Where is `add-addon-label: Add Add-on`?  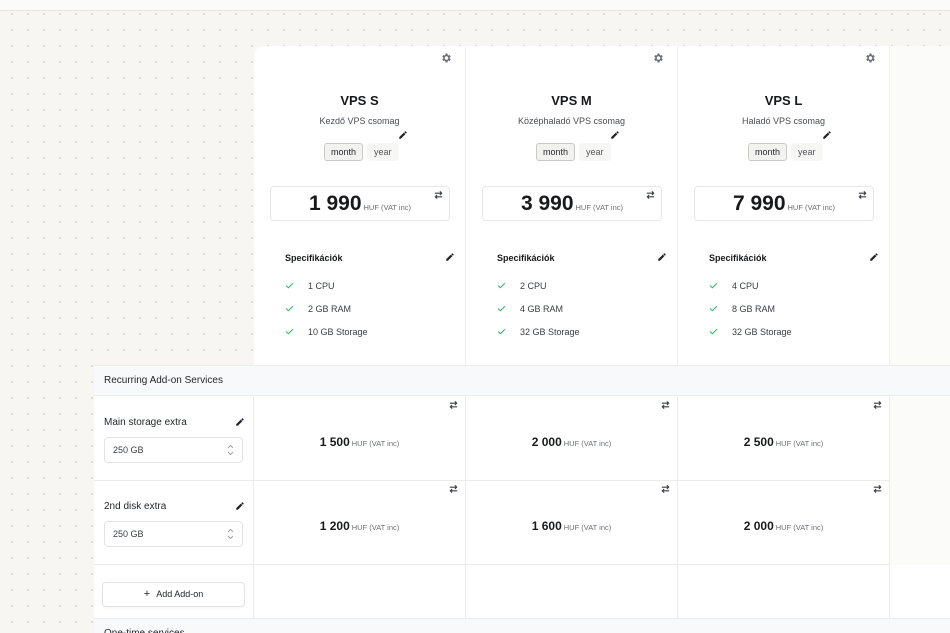
add-addon-label: Add Add-on is located at coordinates (180, 594).